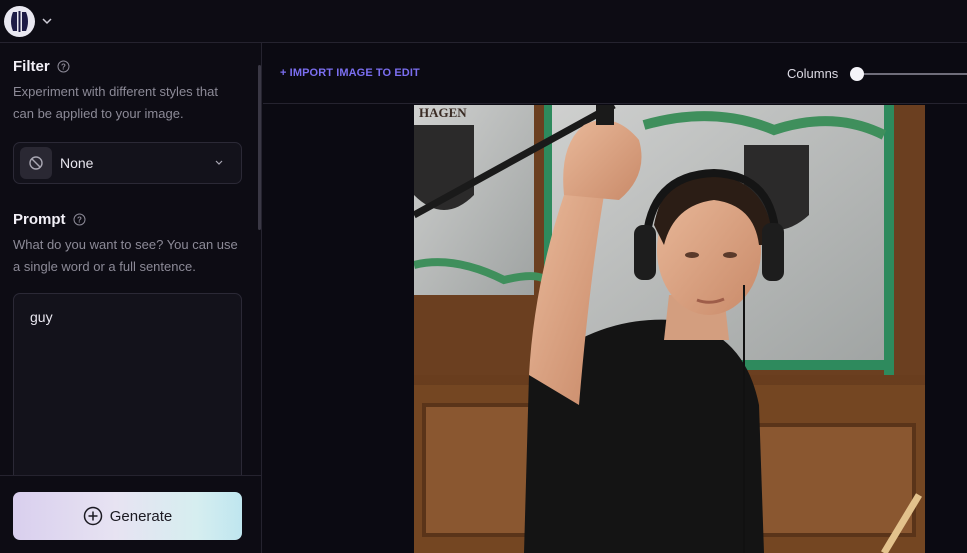 The height and width of the screenshot is (553, 967). I want to click on filter-dropdown: None, so click(127, 163).